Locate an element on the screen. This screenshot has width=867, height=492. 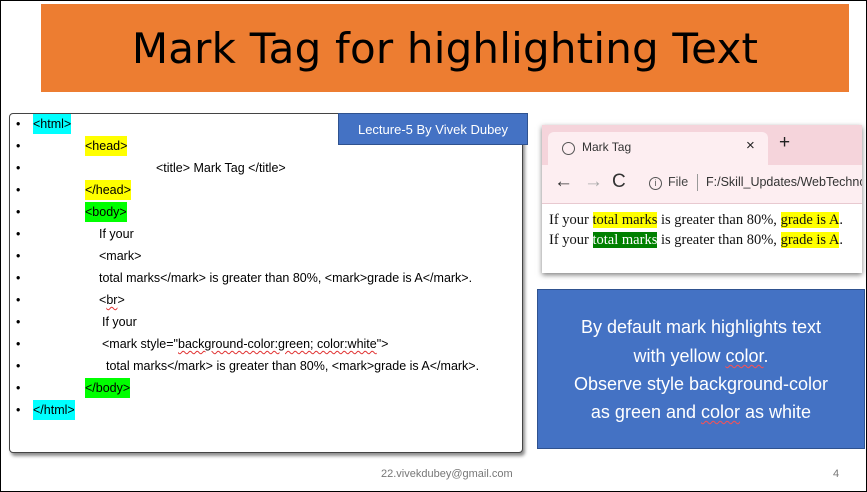
br-name: br is located at coordinates (112, 300).